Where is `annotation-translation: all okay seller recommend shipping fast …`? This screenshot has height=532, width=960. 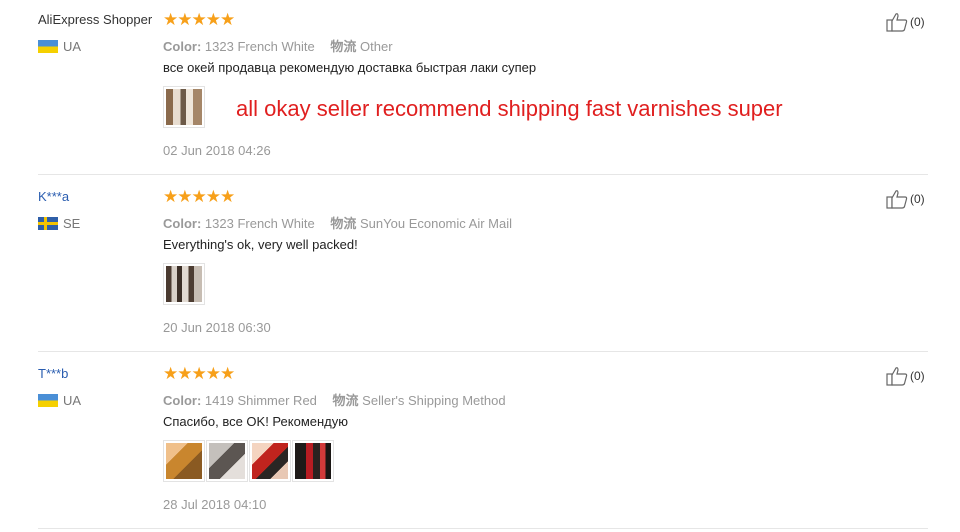
annotation-translation: all okay seller recommend shipping fast … is located at coordinates (509, 108).